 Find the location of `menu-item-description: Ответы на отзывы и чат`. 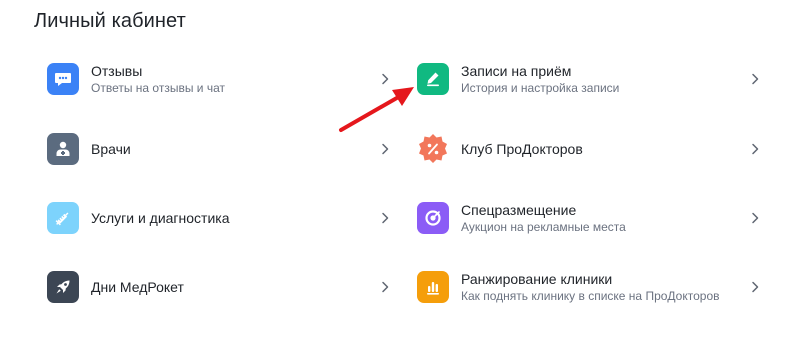

menu-item-description: Ответы на отзывы и чат is located at coordinates (158, 88).